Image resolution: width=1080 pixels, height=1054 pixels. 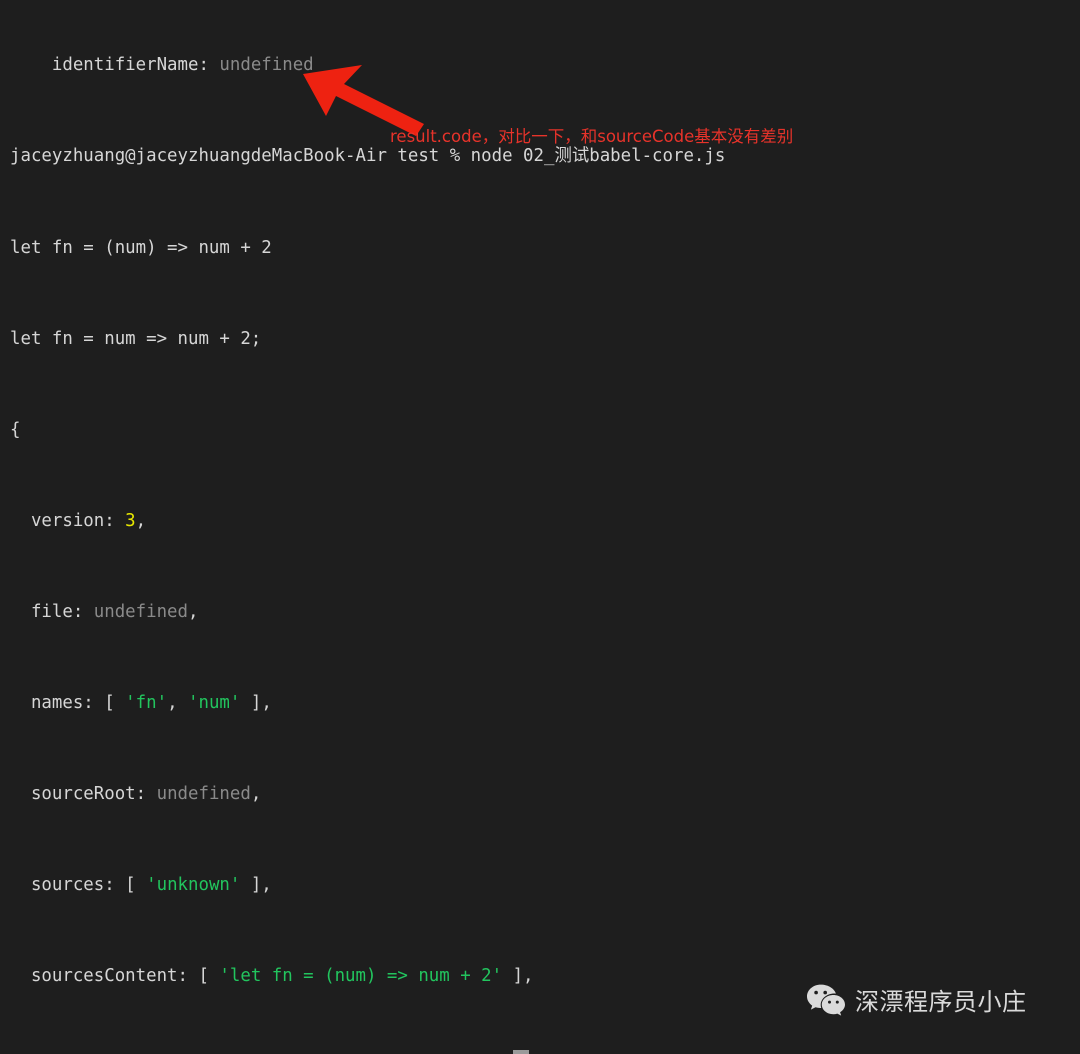 I want to click on value-file: undefined, so click(x=140, y=612).